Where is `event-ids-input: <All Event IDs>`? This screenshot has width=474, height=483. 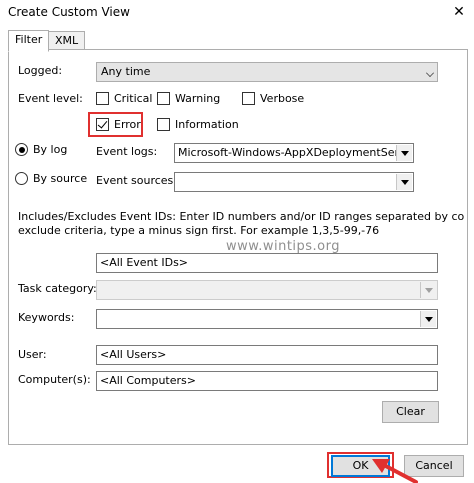 event-ids-input: <All Event IDs> is located at coordinates (267, 263).